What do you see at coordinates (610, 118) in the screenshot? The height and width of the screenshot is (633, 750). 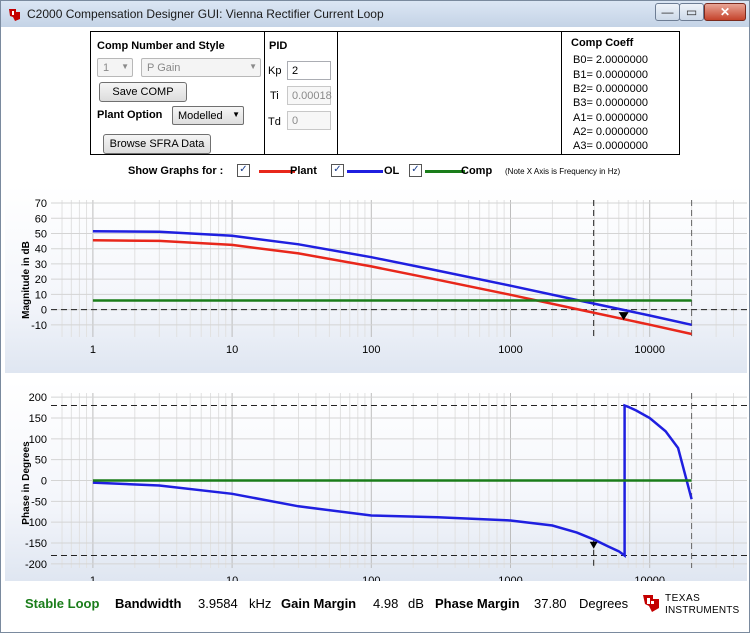 I see `coeff-a1: A1= 0.0000000` at bounding box center [610, 118].